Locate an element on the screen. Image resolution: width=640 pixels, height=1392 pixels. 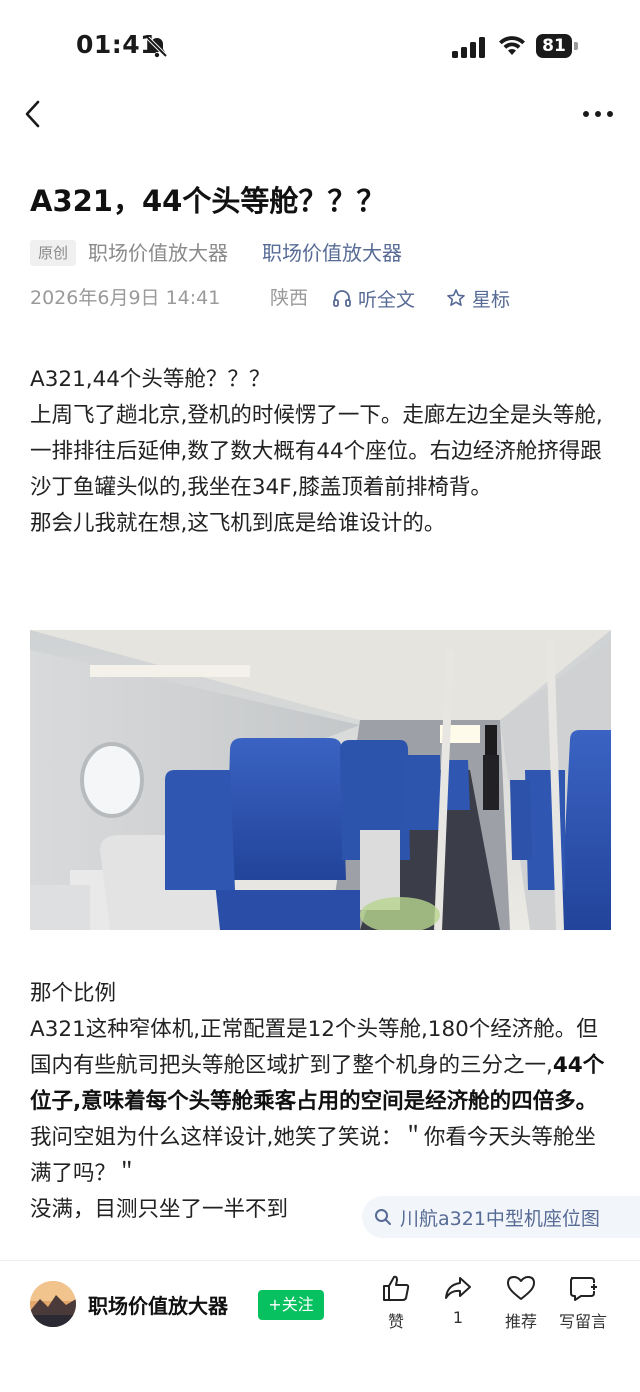
recommend-button: 推荐 is located at coordinates (521, 1303).